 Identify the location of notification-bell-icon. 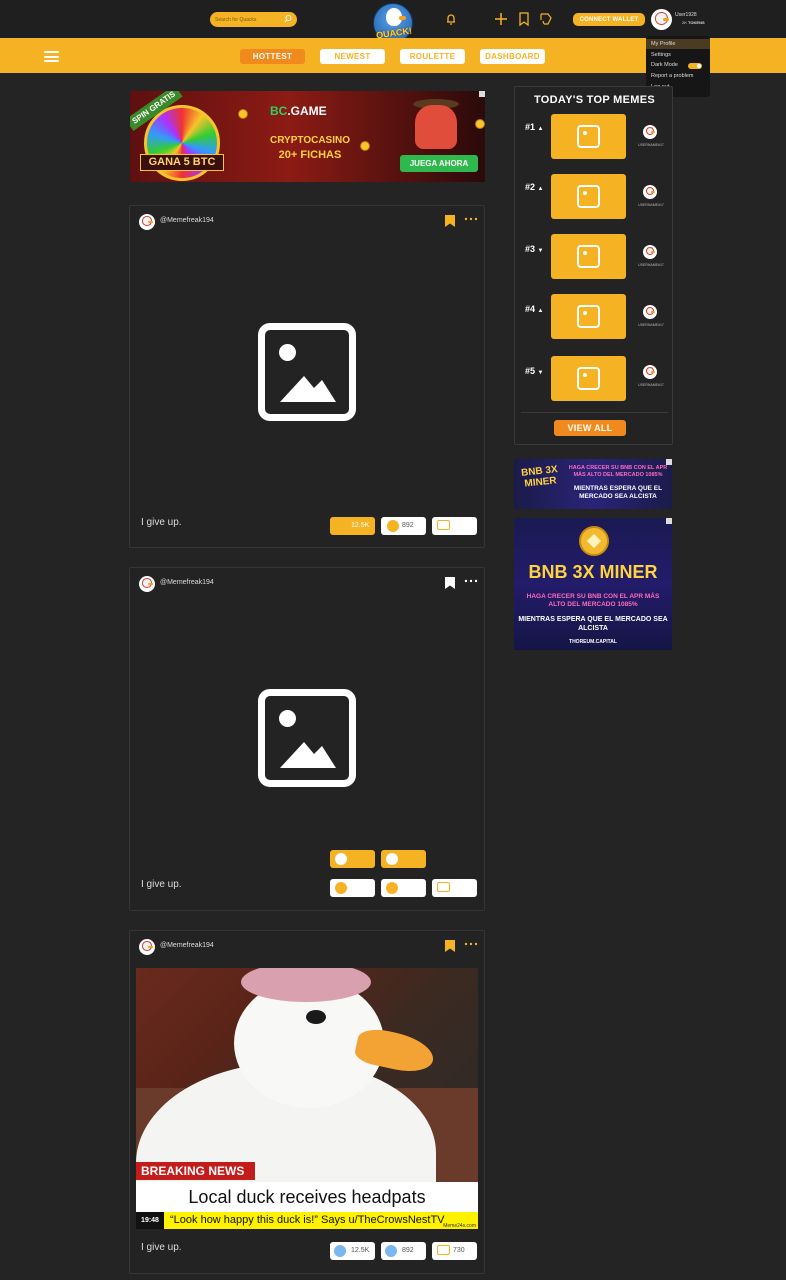
(451, 19).